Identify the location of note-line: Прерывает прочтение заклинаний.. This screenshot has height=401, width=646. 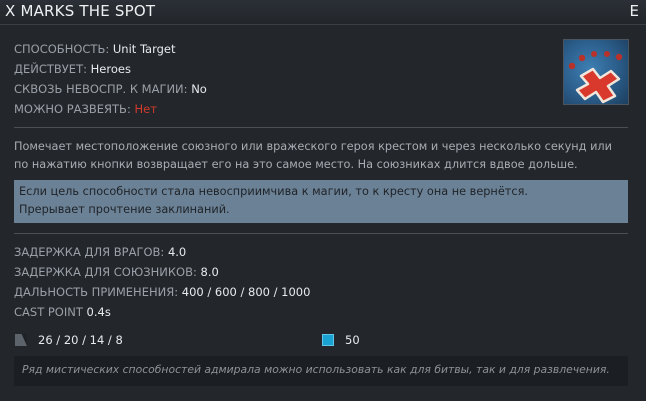
(124, 209).